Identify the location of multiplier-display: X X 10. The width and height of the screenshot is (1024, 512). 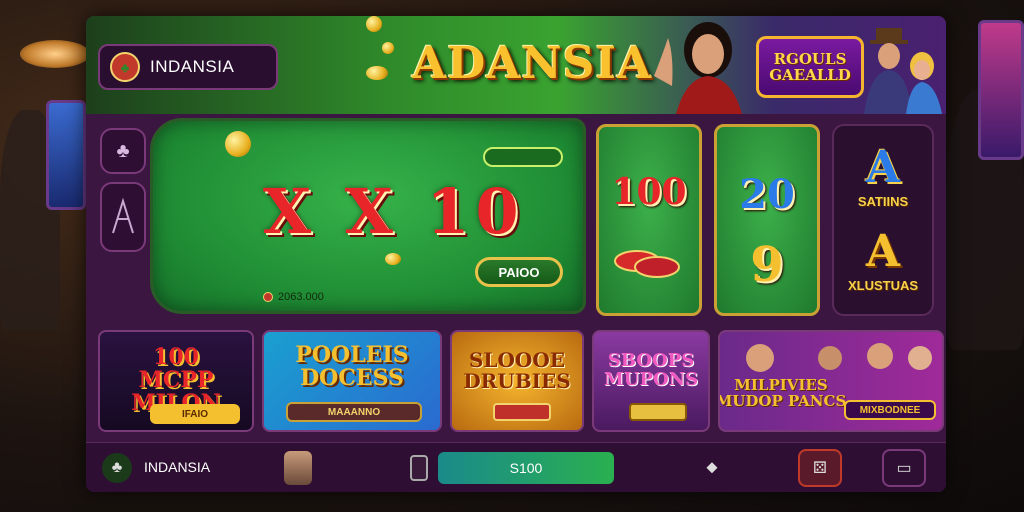
(394, 211).